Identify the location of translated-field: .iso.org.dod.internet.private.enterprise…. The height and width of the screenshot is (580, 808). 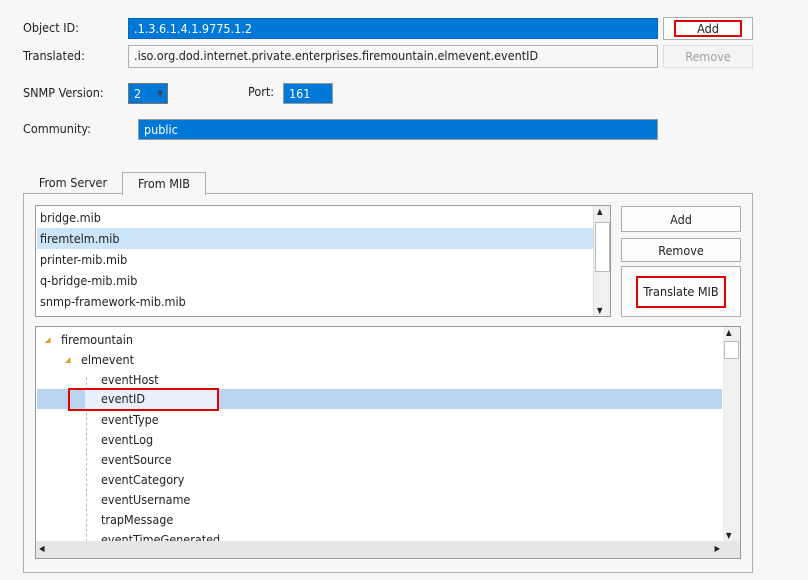
(393, 56).